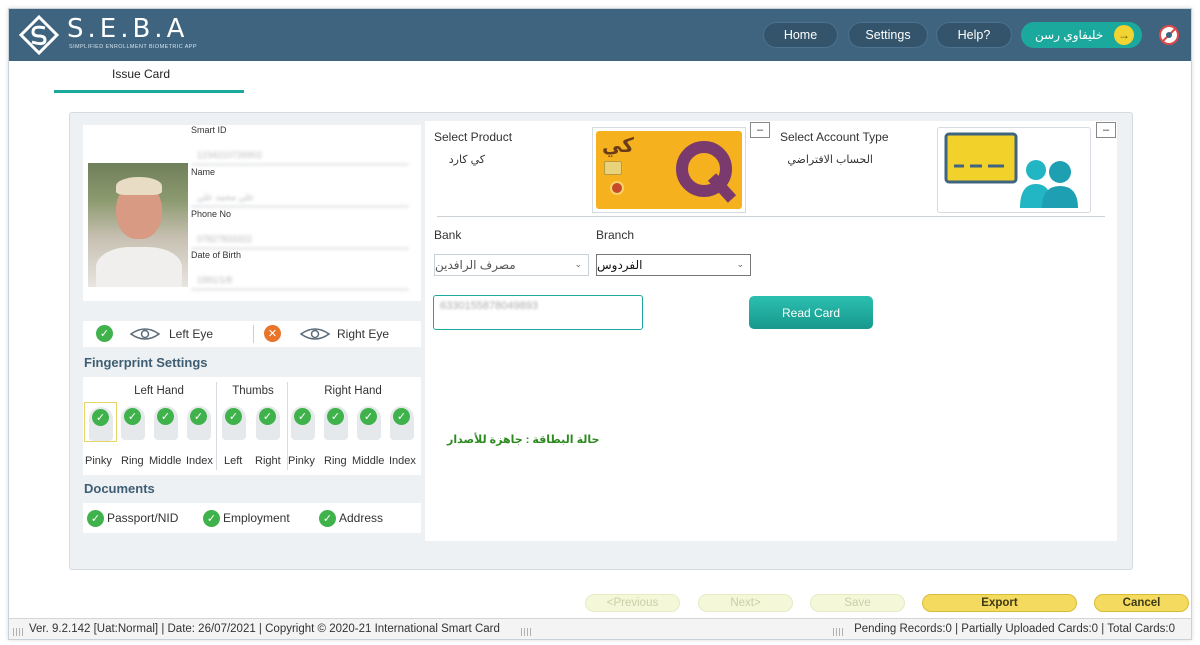  I want to click on save-button: Save, so click(857, 603).